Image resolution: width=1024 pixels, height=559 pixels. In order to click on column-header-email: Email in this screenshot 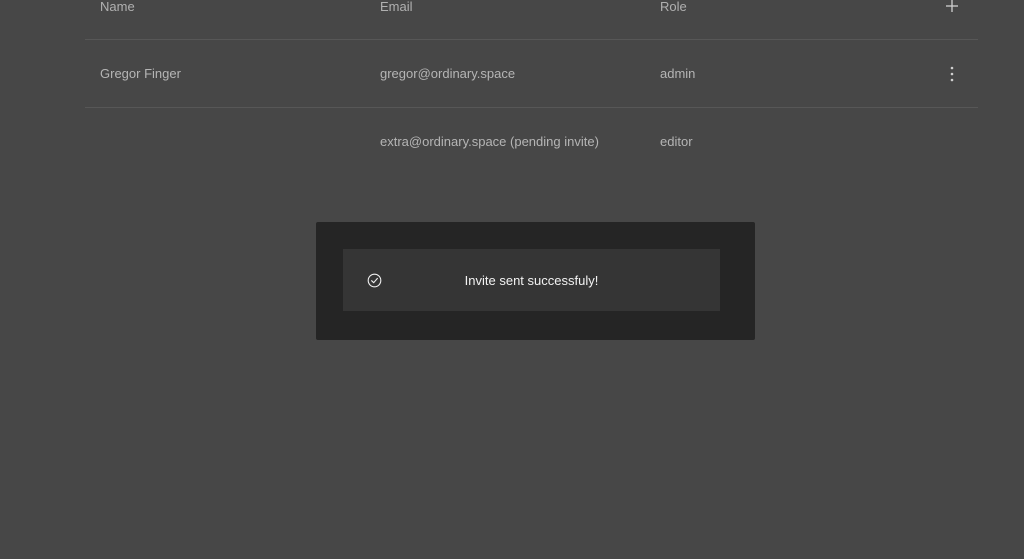, I will do `click(396, 7)`.